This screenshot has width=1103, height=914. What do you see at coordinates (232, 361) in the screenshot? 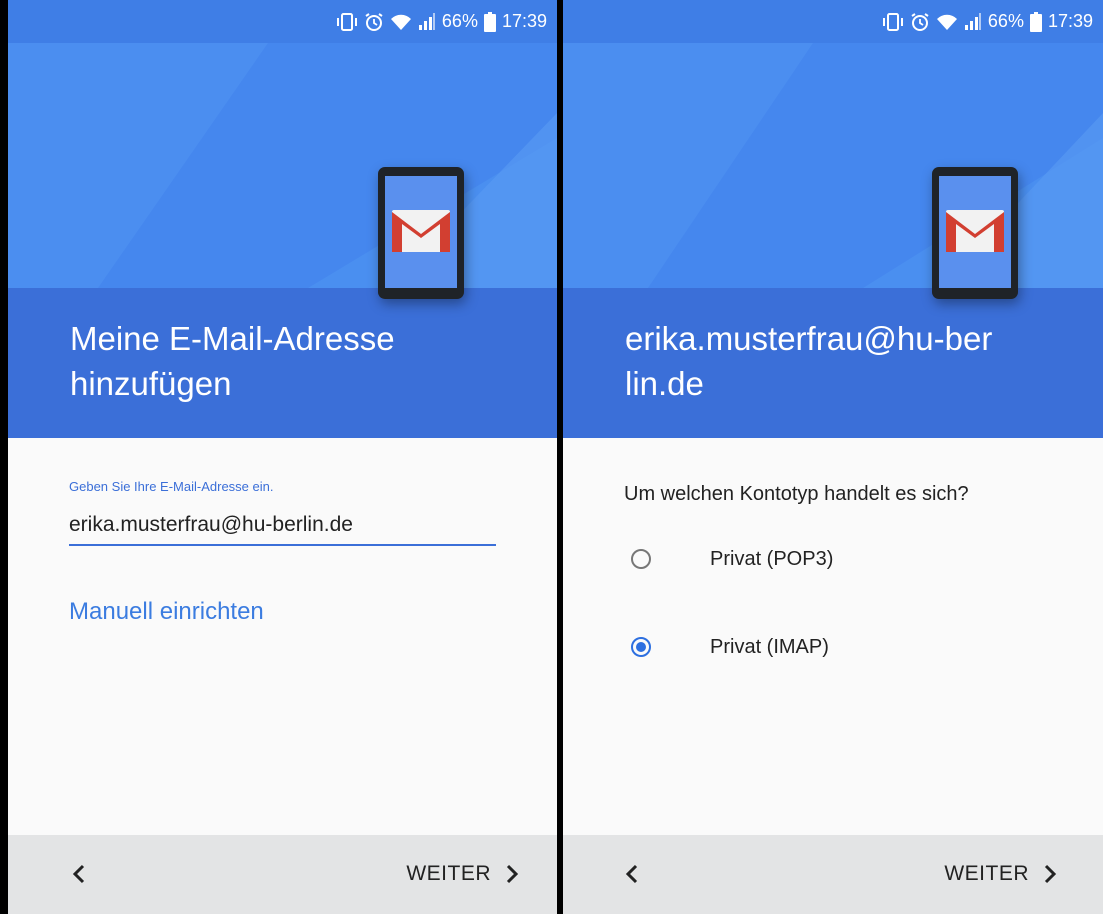
I see `page-title: Meine E-Mail-Adresse hinzufügen` at bounding box center [232, 361].